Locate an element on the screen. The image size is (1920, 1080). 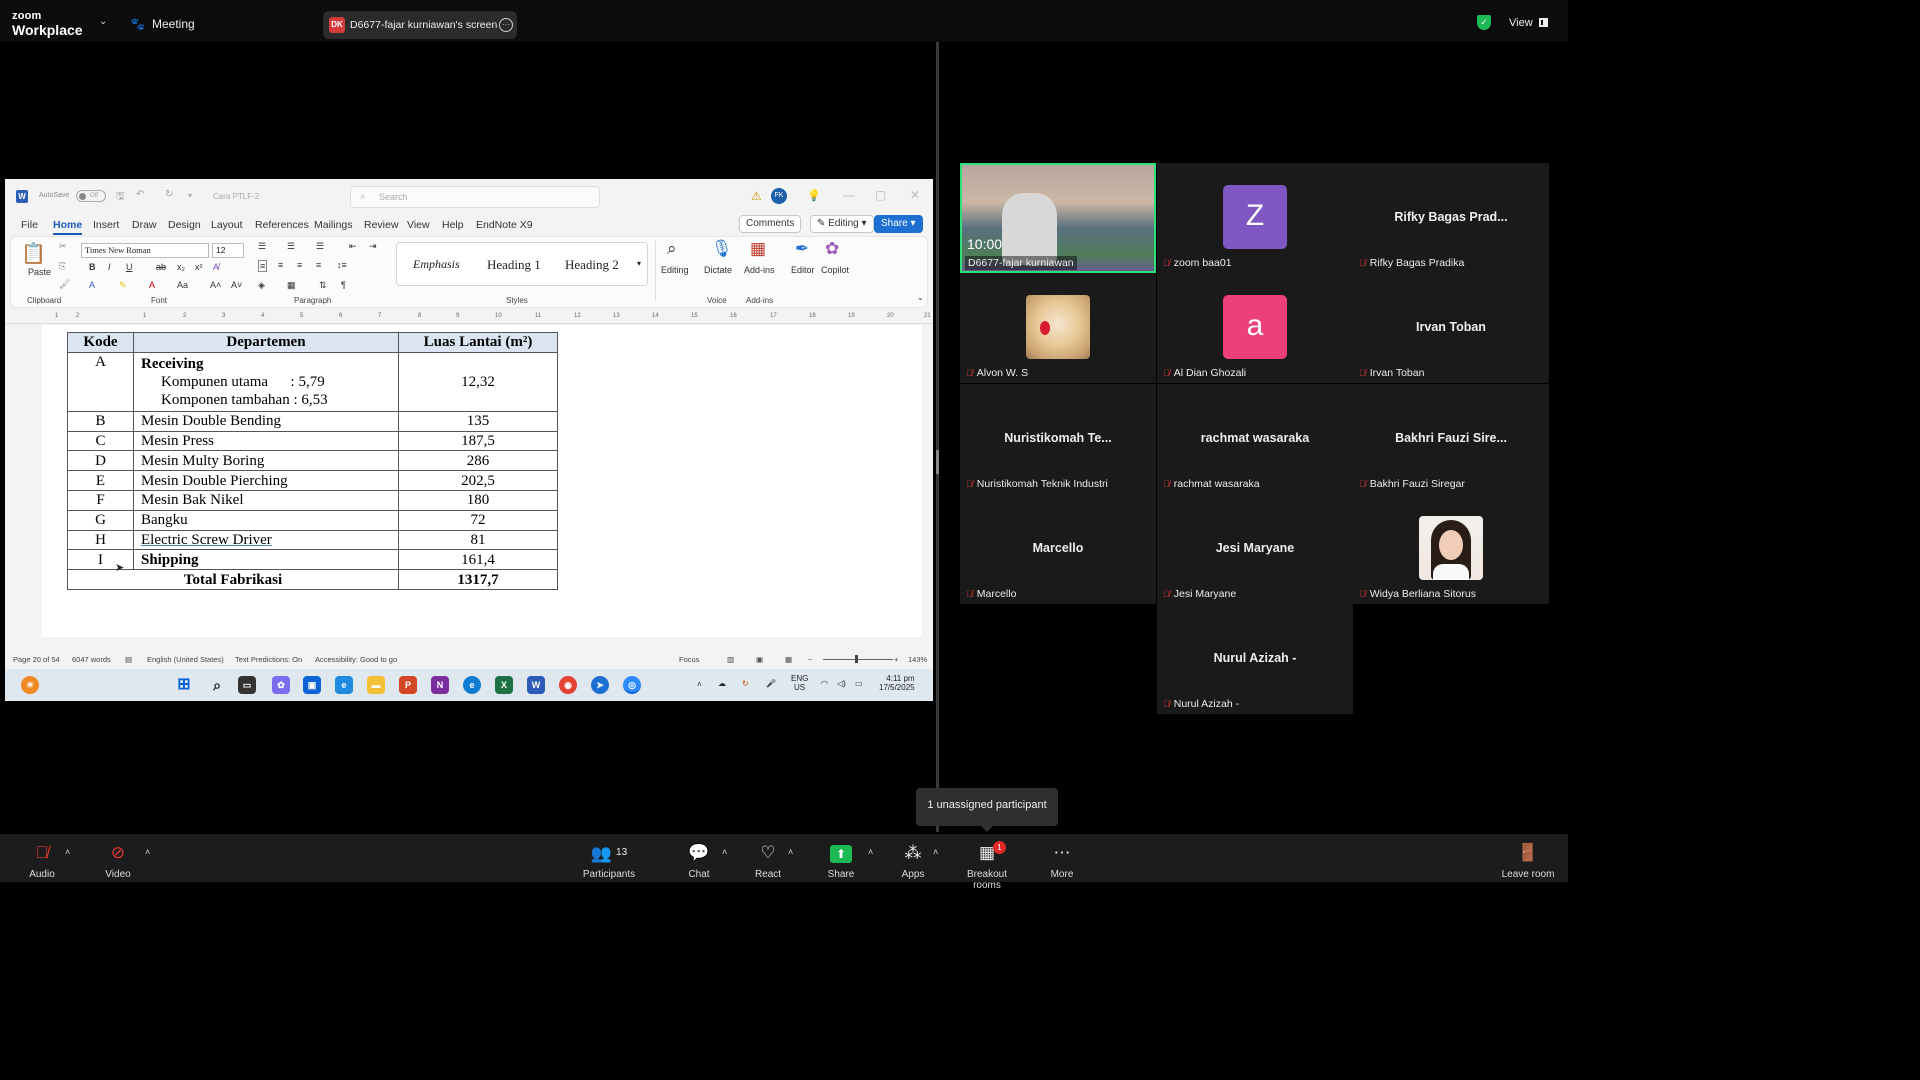
store-icon: ▣ is located at coordinates (312, 685).